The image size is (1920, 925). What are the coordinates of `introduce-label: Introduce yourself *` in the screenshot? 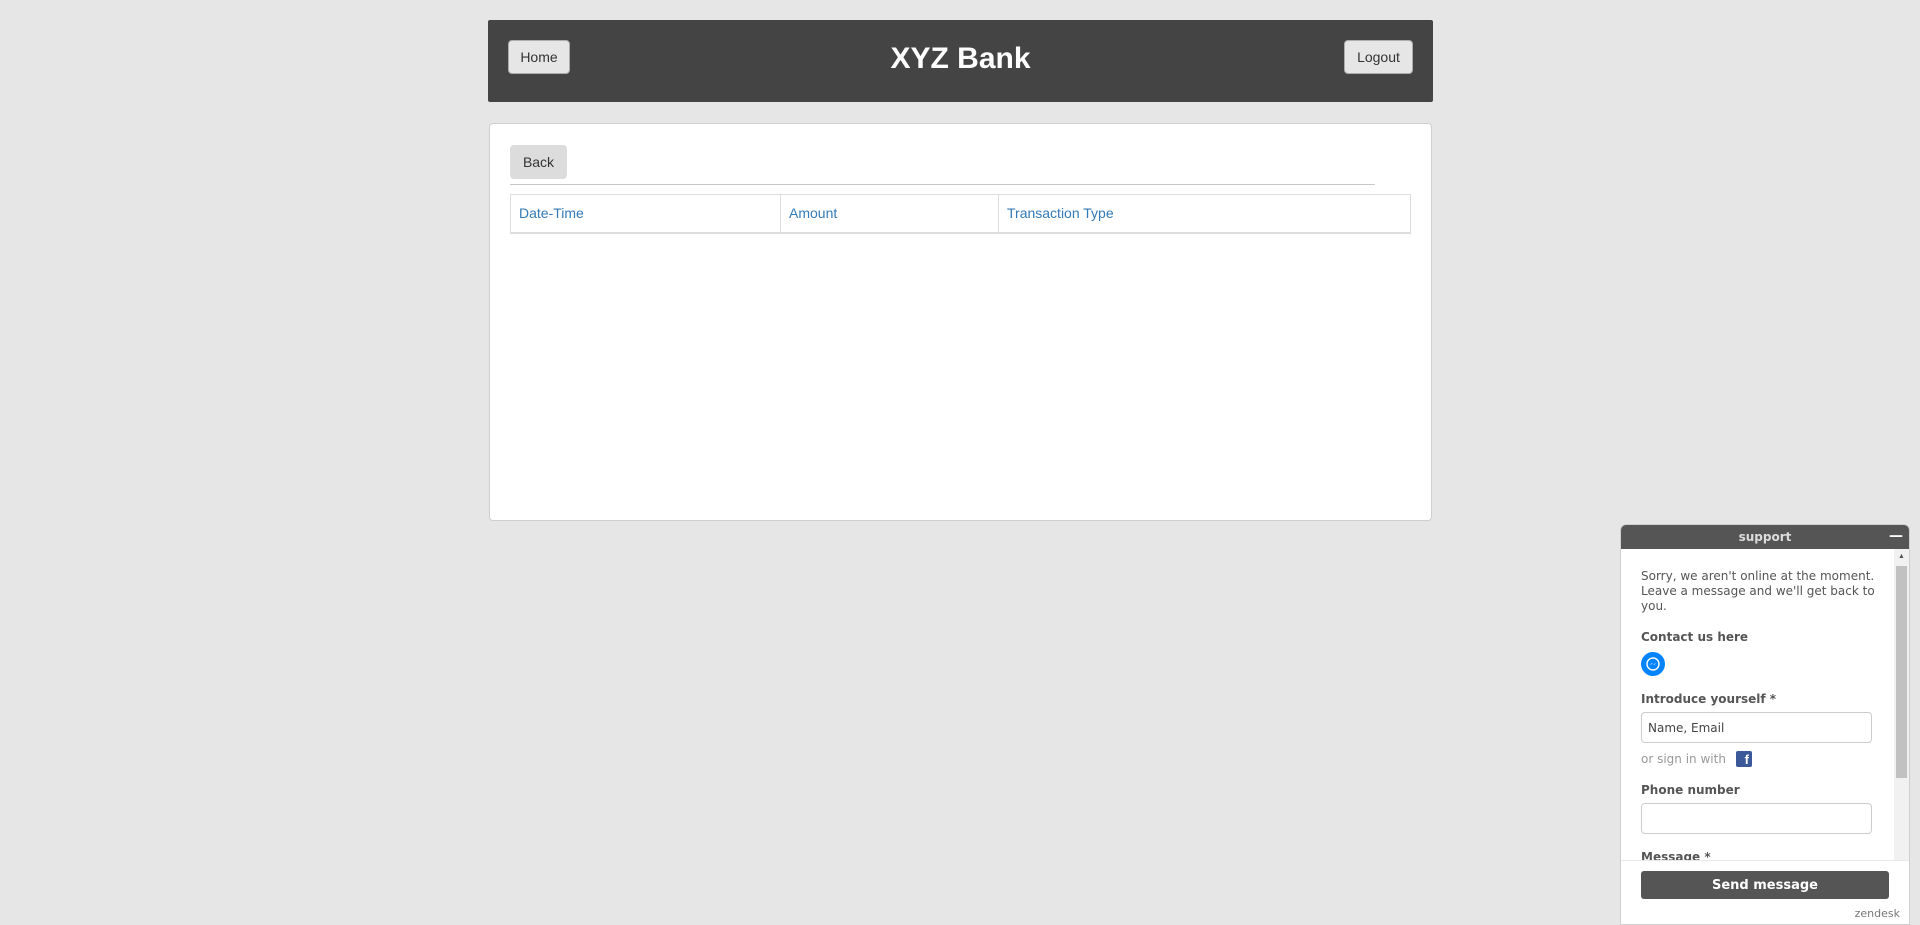 It's located at (1709, 699).